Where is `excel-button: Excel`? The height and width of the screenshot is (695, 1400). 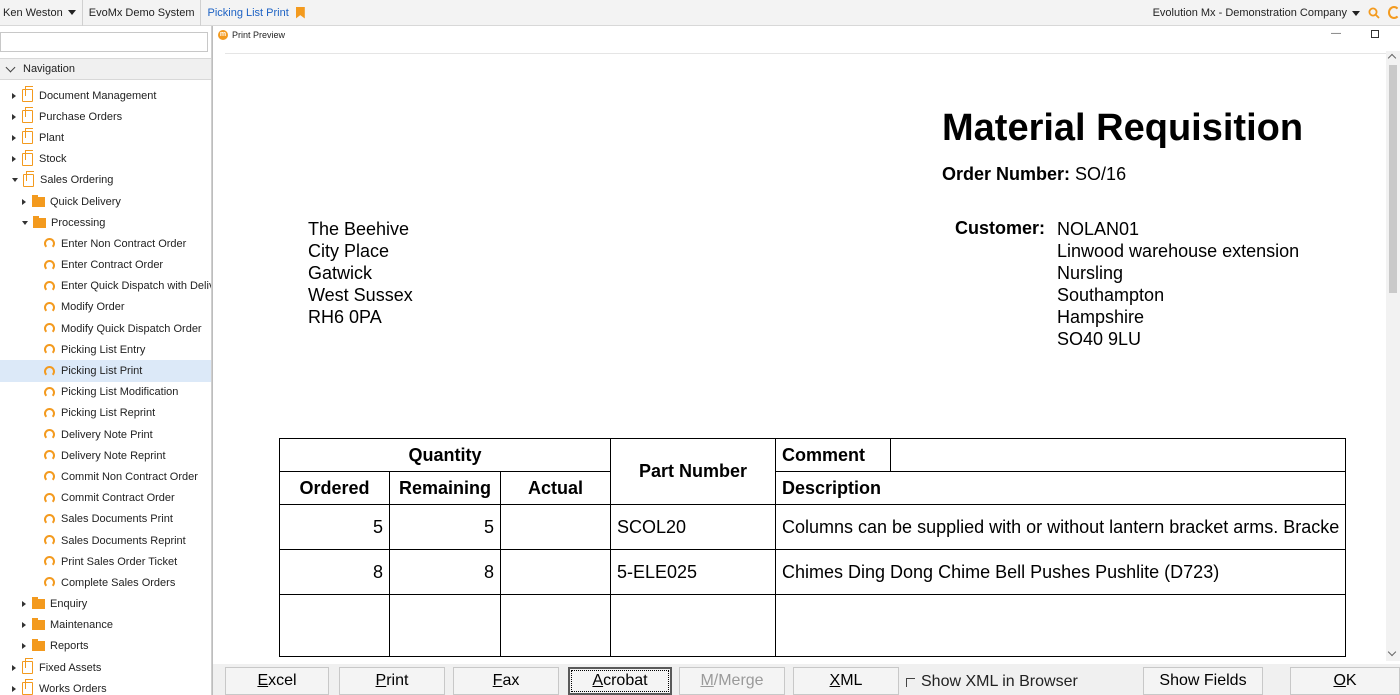 excel-button: Excel is located at coordinates (277, 681).